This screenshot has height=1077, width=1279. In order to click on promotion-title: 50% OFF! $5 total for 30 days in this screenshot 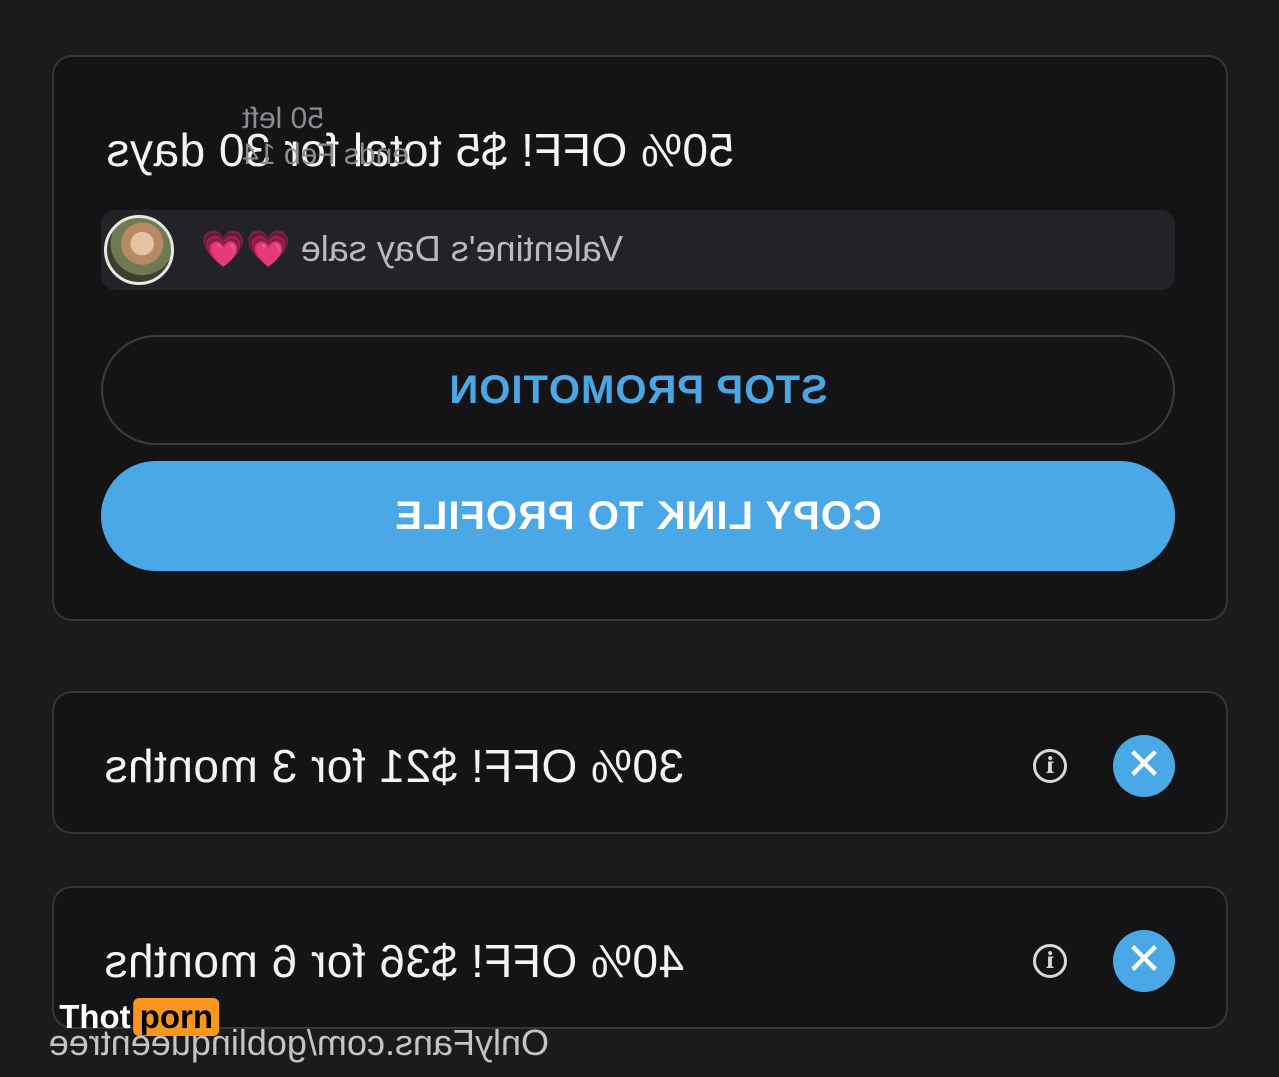, I will do `click(420, 150)`.